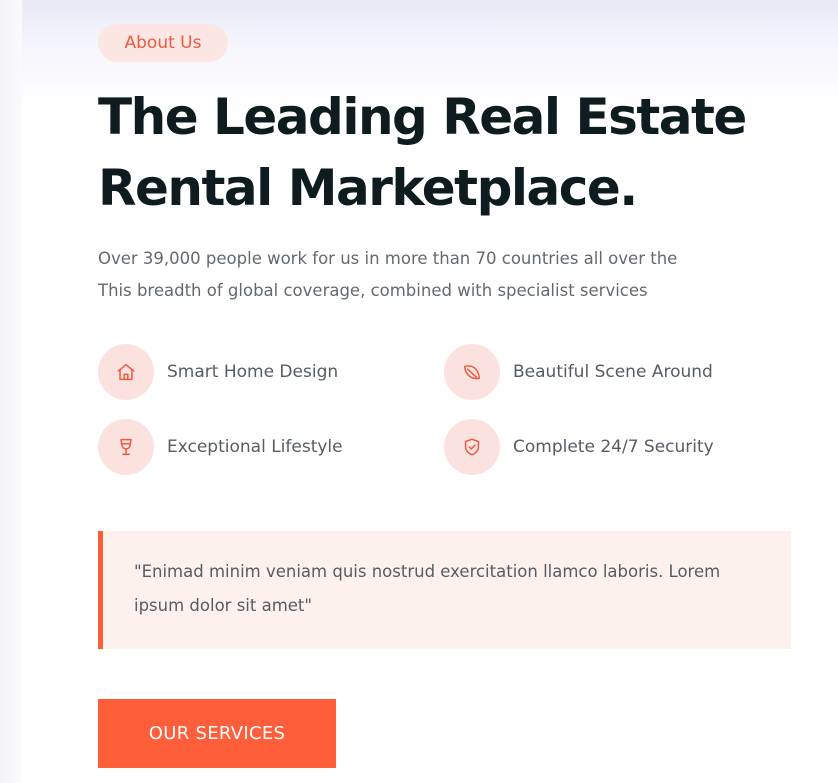 This screenshot has width=838, height=783. I want to click on feature-smart-home-design: Smart Home Design, so click(218, 372).